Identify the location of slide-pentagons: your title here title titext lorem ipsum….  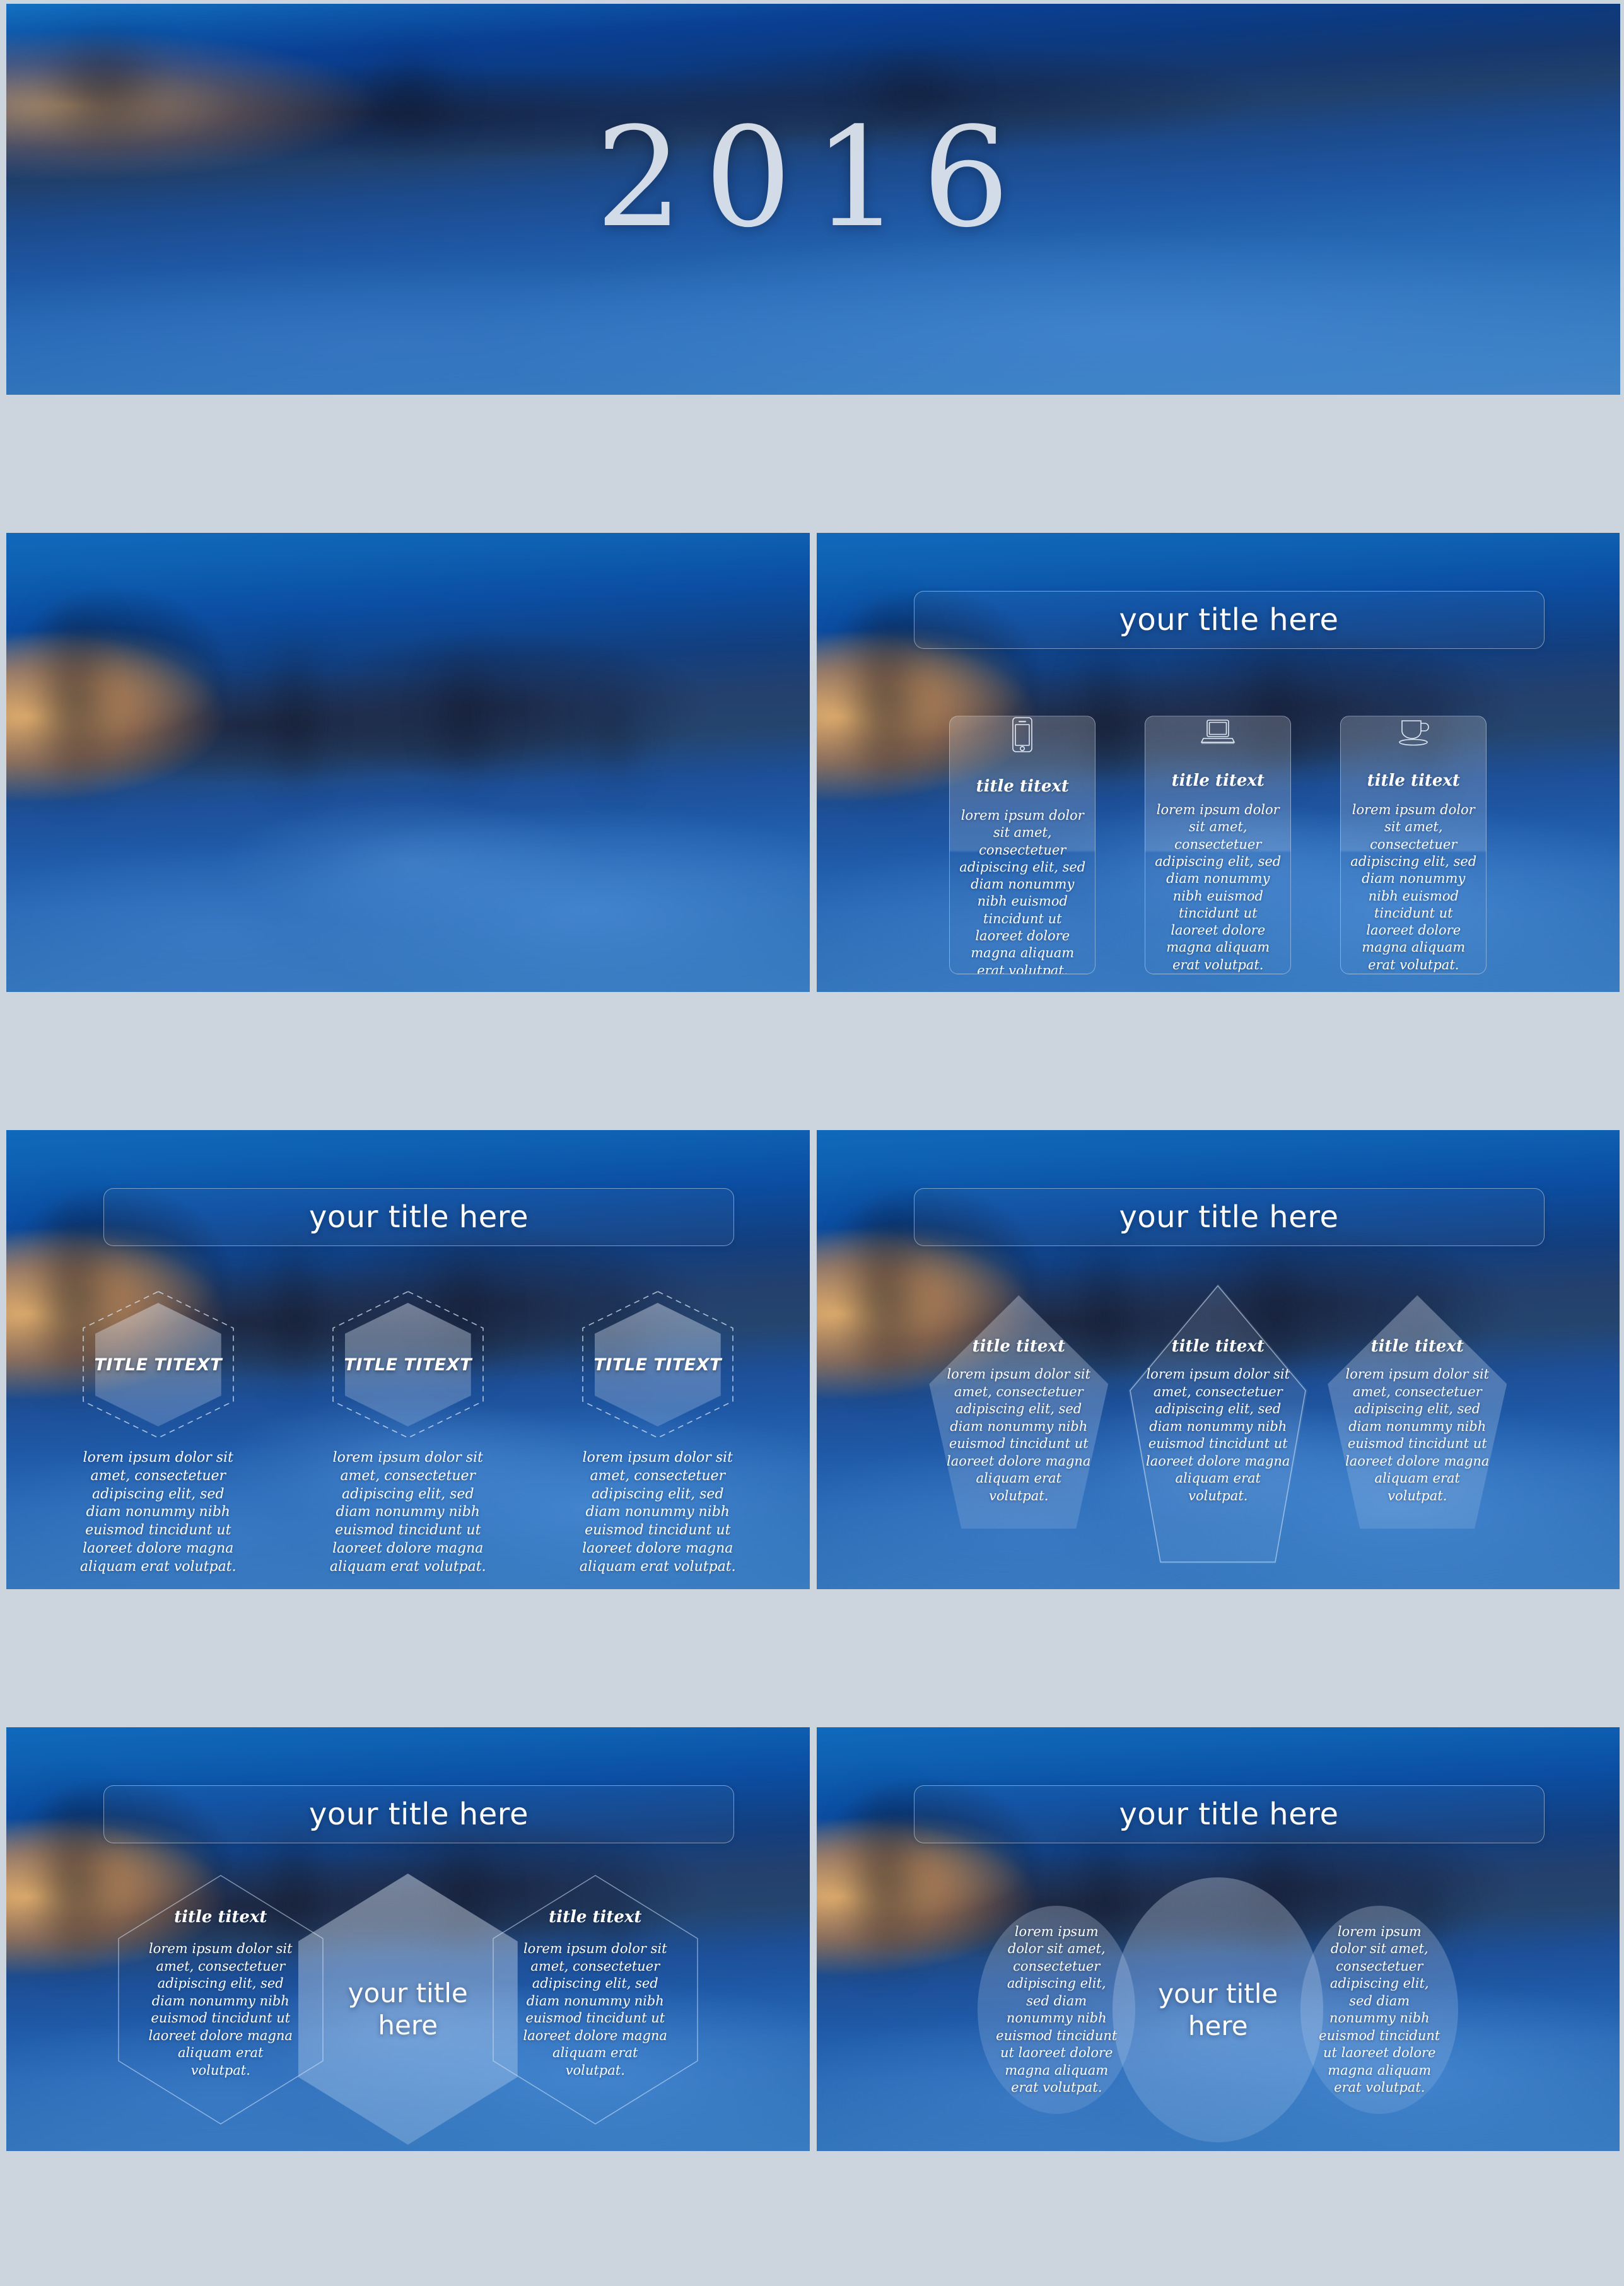
(1218, 1359).